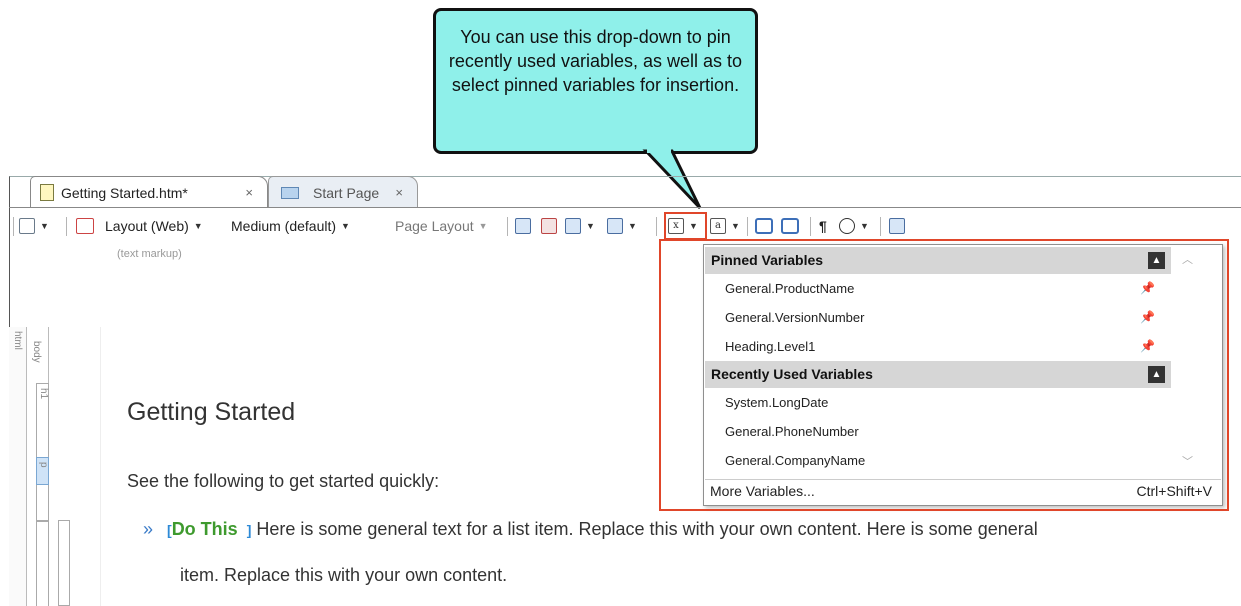  What do you see at coordinates (18, 466) in the screenshot?
I see `structure-bar-html: html` at bounding box center [18, 466].